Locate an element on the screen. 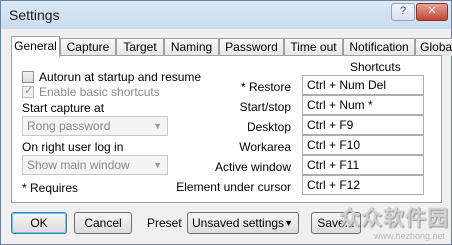 The width and height of the screenshot is (452, 245). requires-note: * Requires is located at coordinates (50, 188).